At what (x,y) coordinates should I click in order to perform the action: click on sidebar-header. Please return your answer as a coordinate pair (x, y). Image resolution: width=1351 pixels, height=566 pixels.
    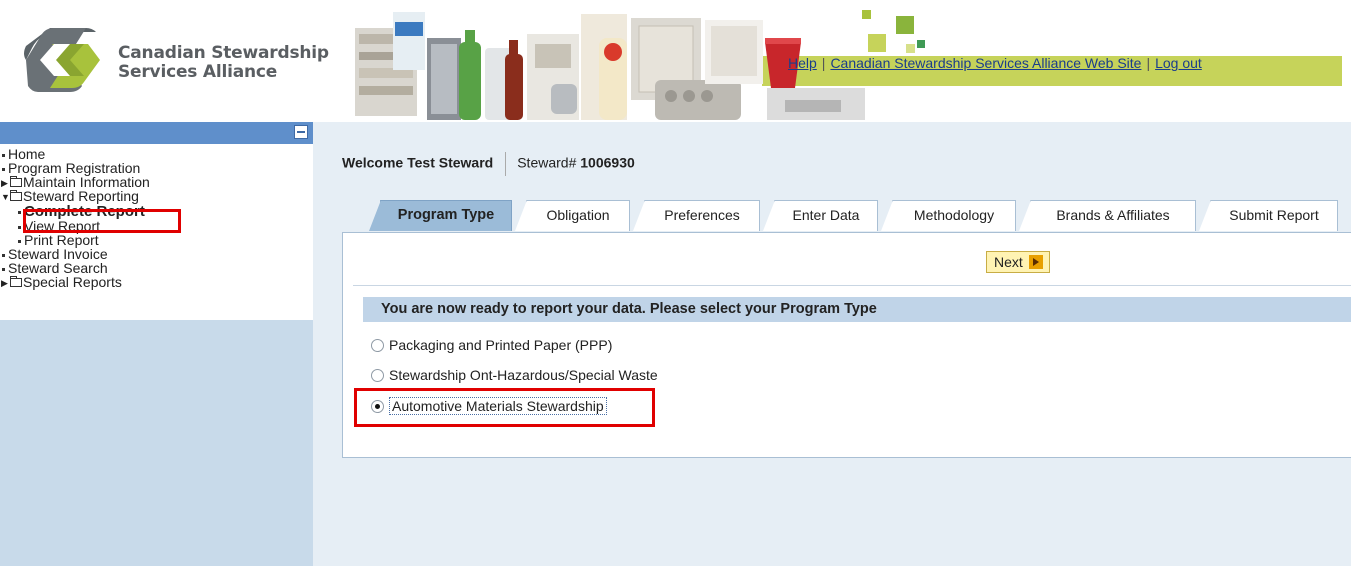
    Looking at the image, I should click on (156, 133).